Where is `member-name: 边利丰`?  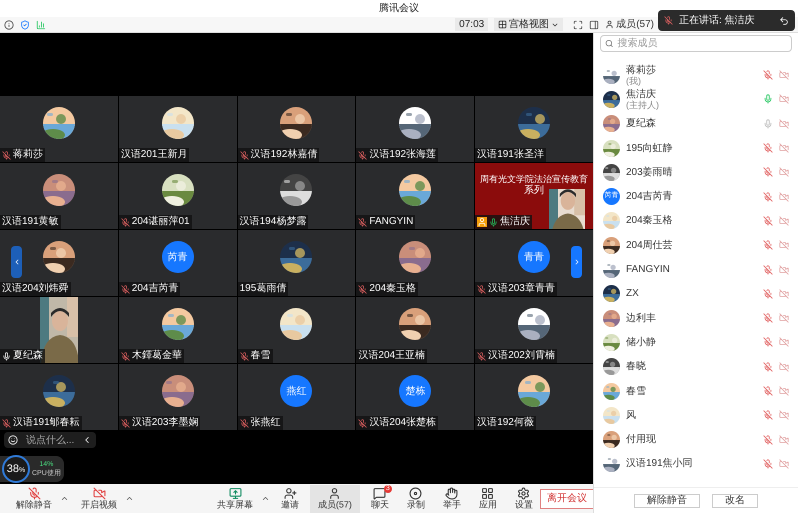
member-name: 边利丰 is located at coordinates (641, 318).